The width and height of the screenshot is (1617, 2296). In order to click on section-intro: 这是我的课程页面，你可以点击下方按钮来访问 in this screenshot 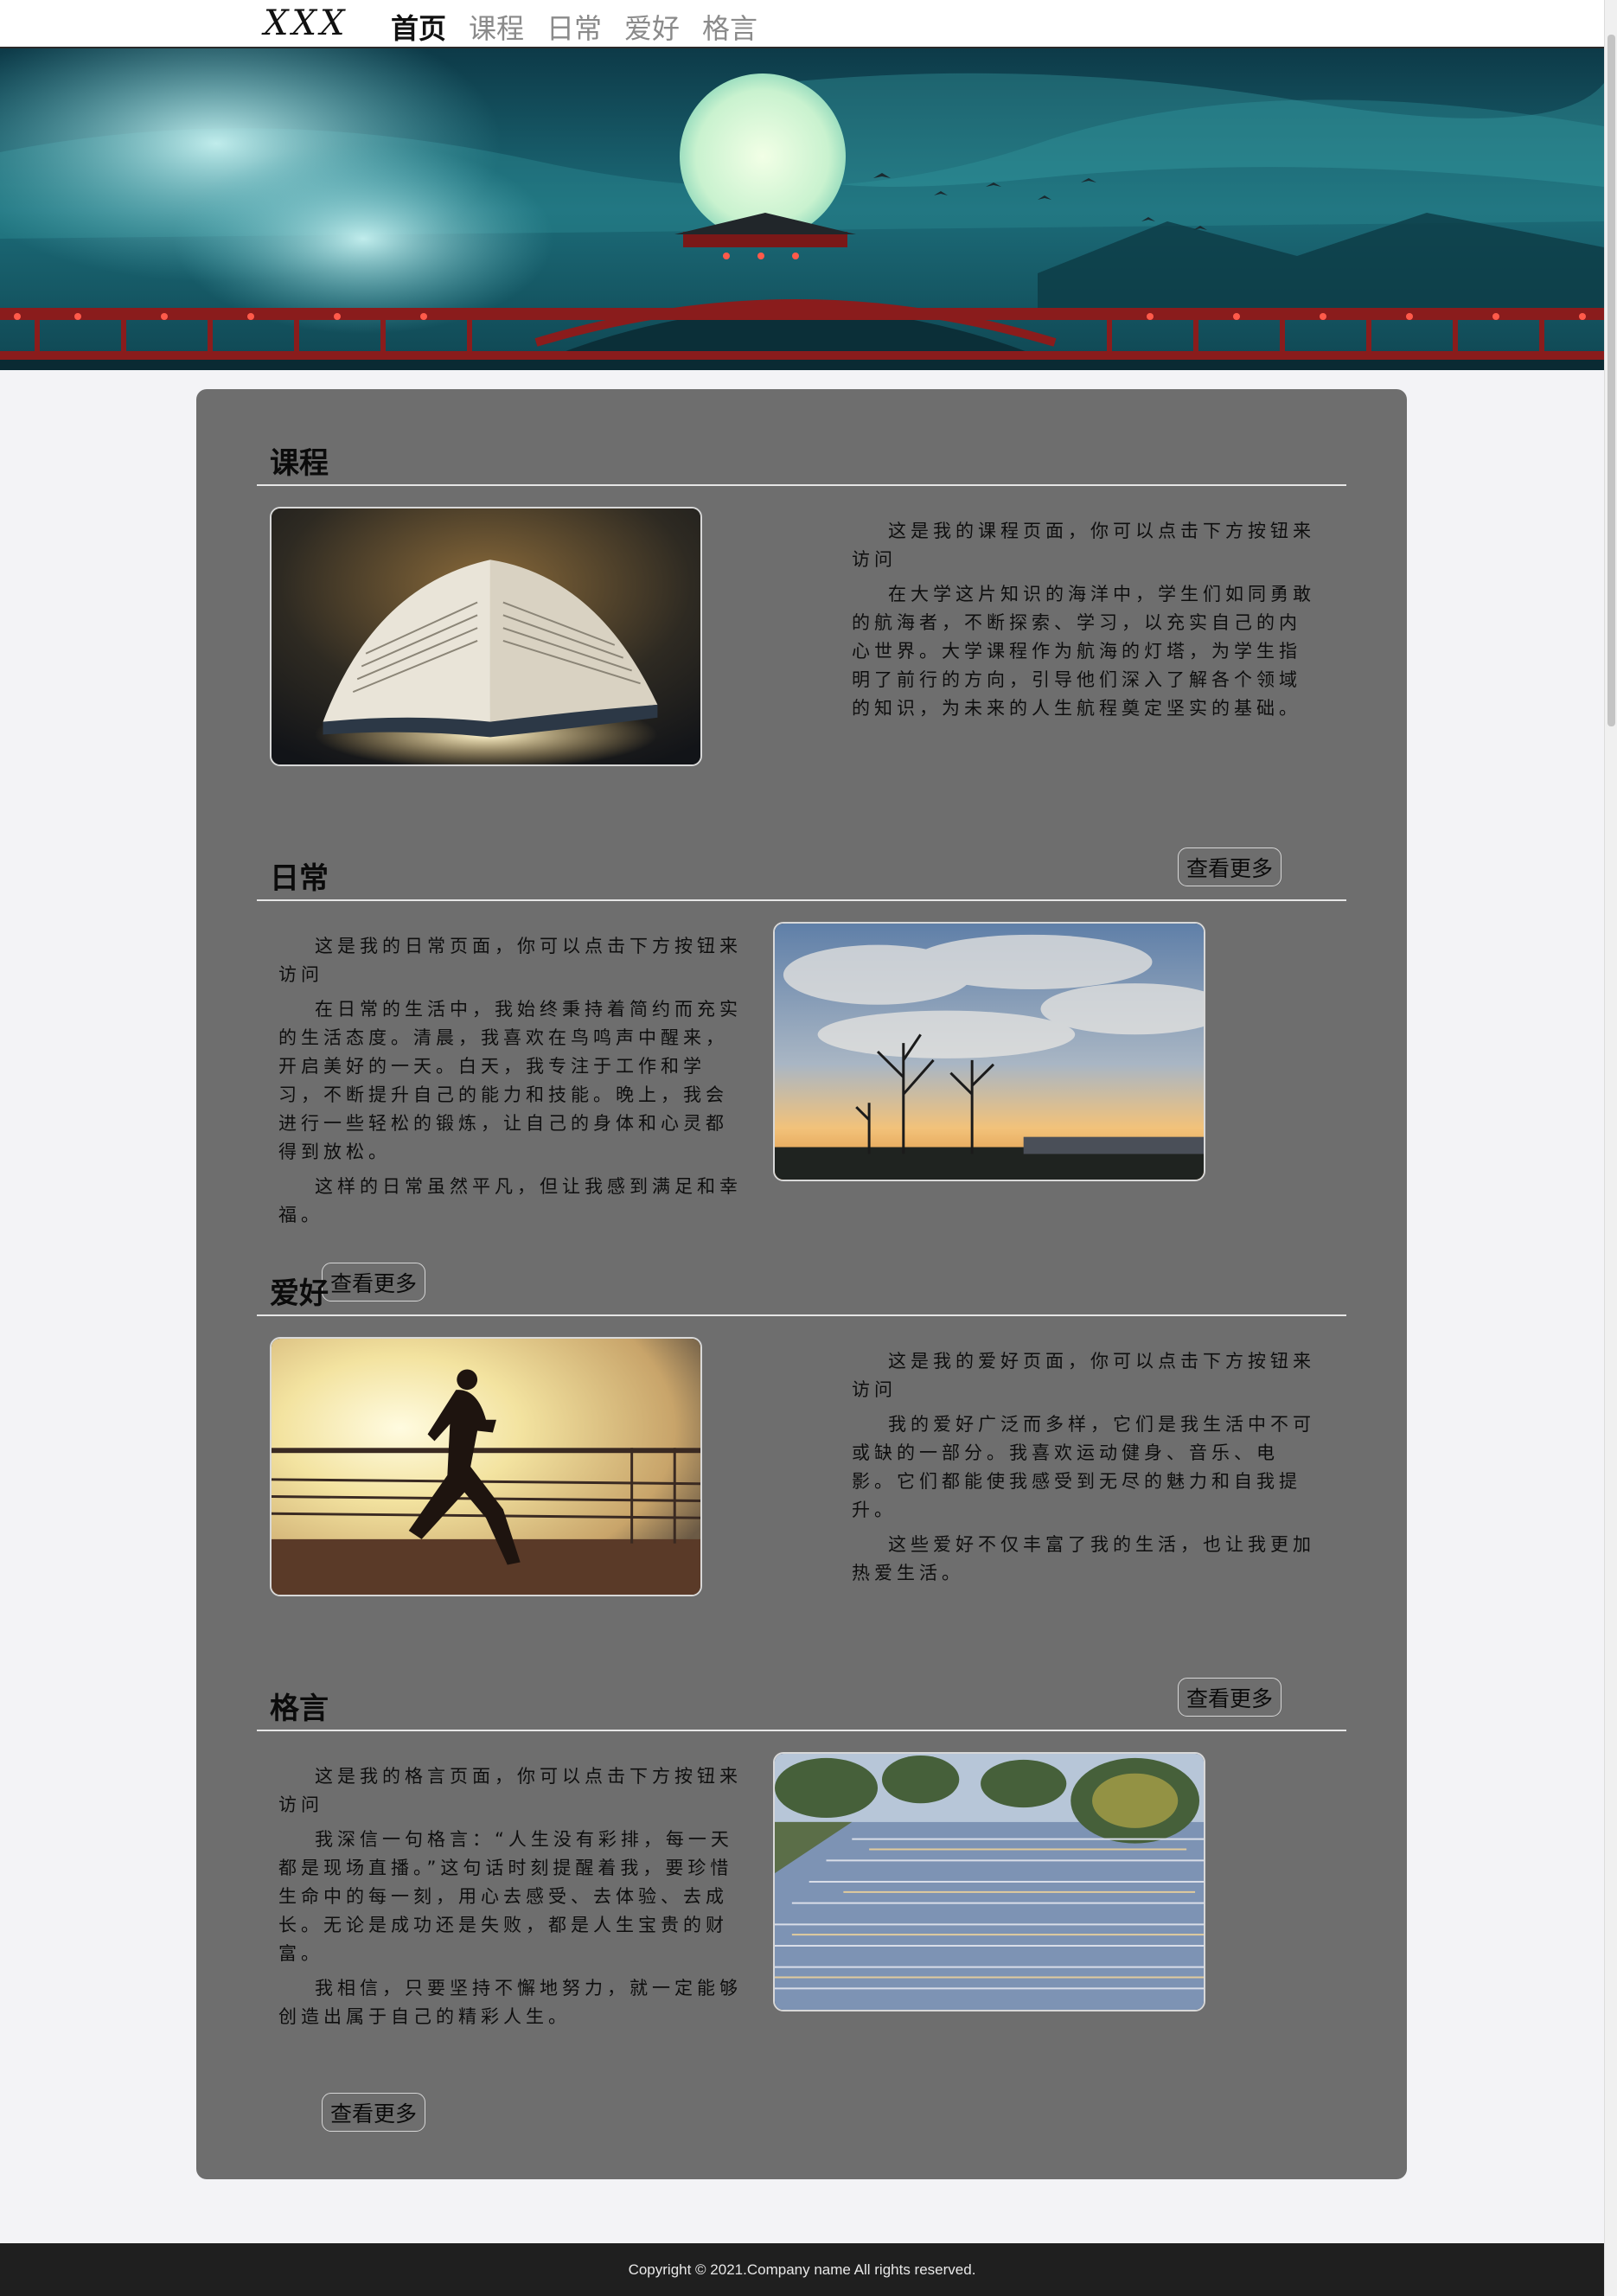, I will do `click(1083, 545)`.